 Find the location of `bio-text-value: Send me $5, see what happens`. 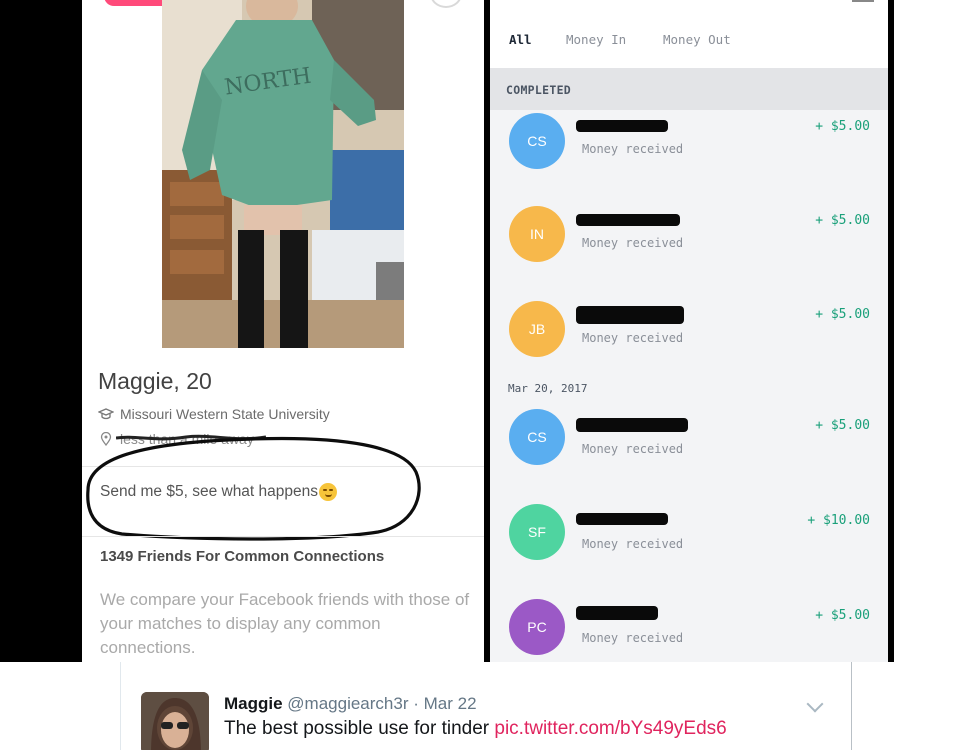

bio-text-value: Send me $5, see what happens is located at coordinates (209, 491).